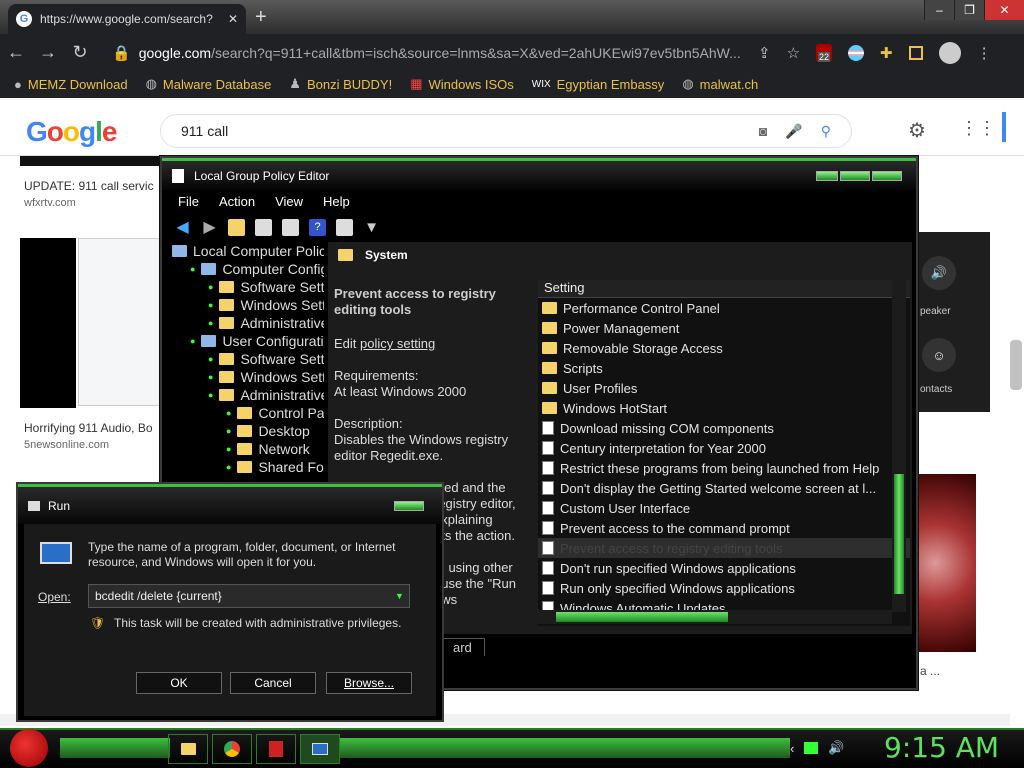  Describe the element at coordinates (336, 201) in the screenshot. I see `menu-help: Help` at that location.